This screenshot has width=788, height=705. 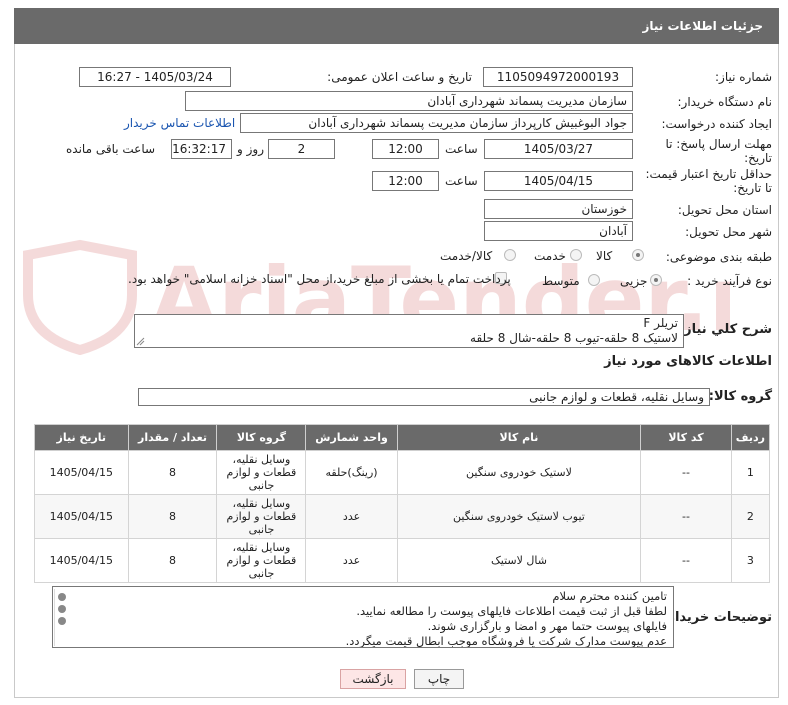 What do you see at coordinates (750, 437) in the screenshot?
I see `col-row-number: ردیف` at bounding box center [750, 437].